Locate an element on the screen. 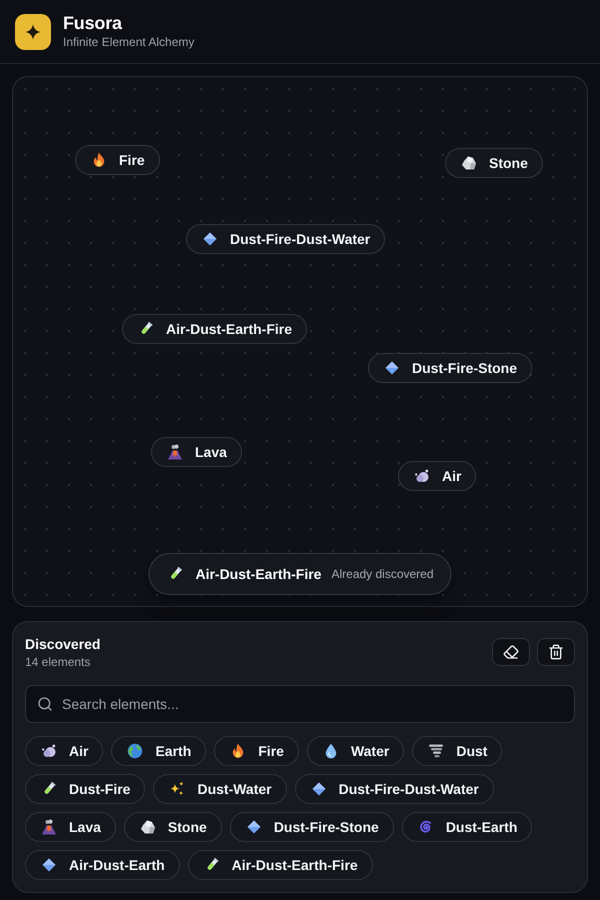  toast-note: Already discovered is located at coordinates (382, 574).